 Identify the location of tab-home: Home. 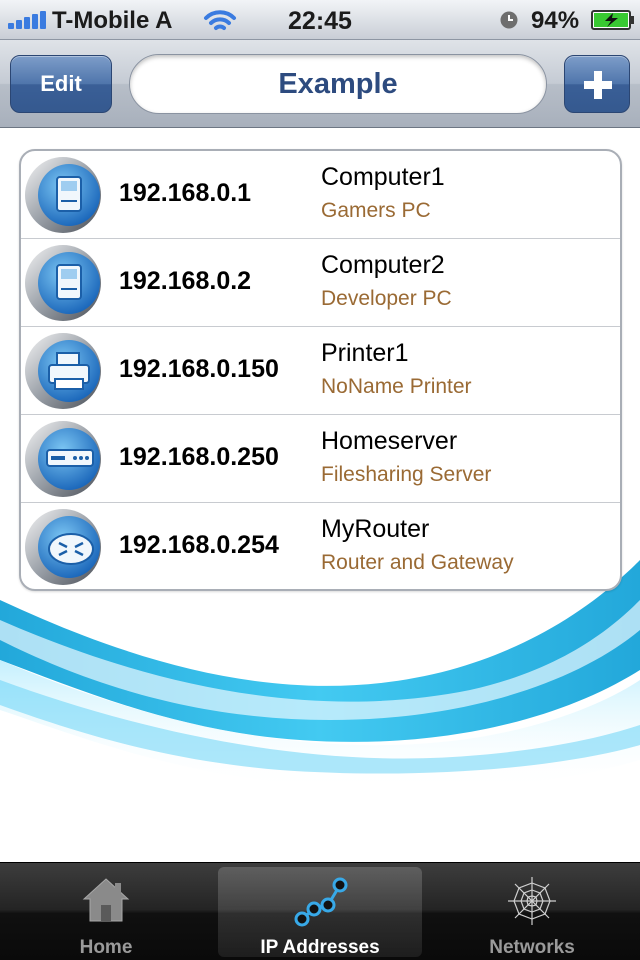
(106, 912).